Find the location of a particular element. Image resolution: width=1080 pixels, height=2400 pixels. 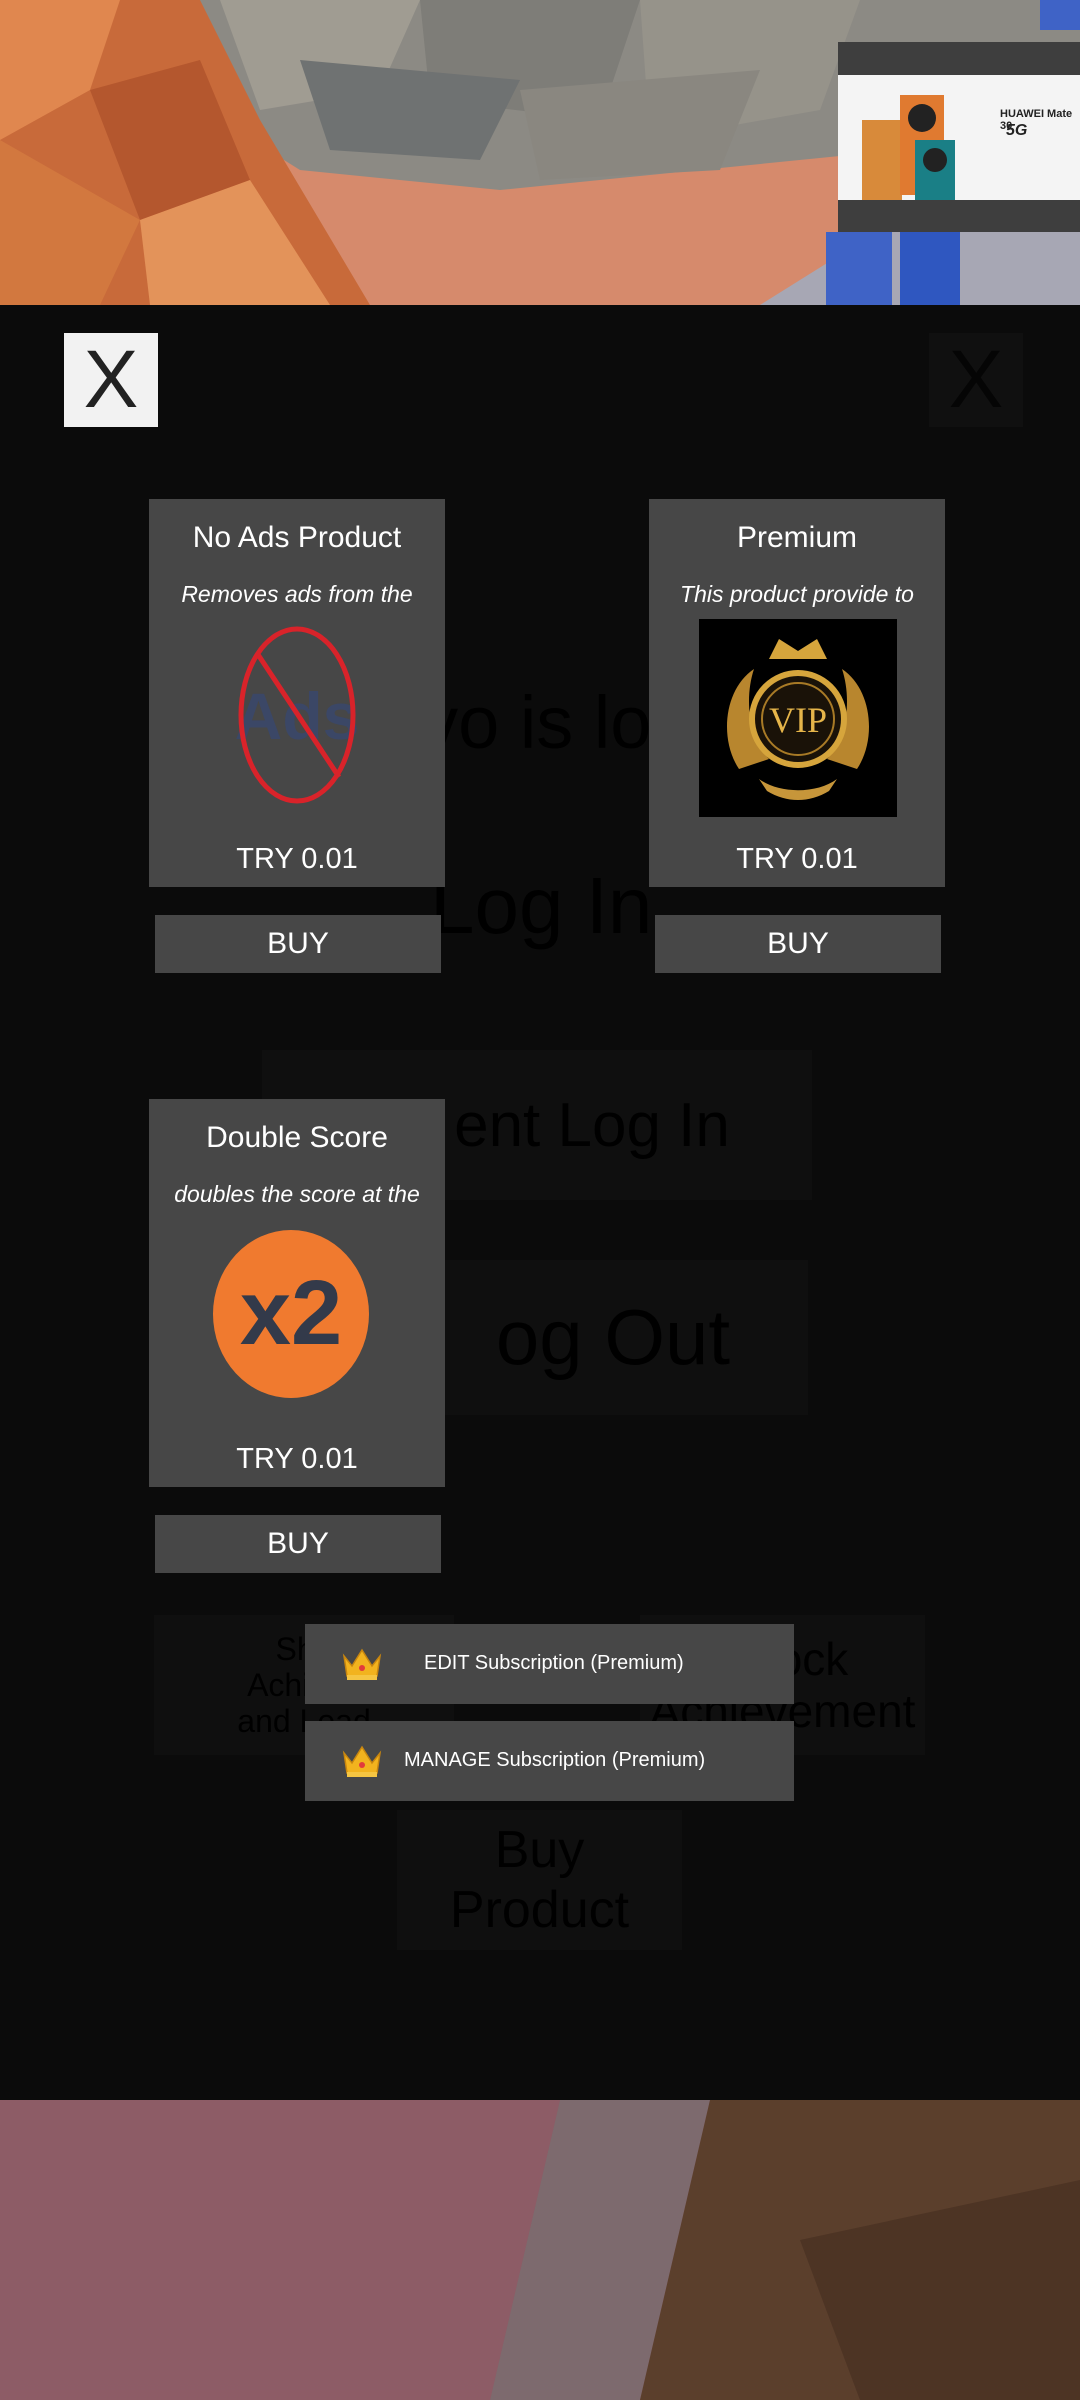

close-button: X is located at coordinates (111, 380).